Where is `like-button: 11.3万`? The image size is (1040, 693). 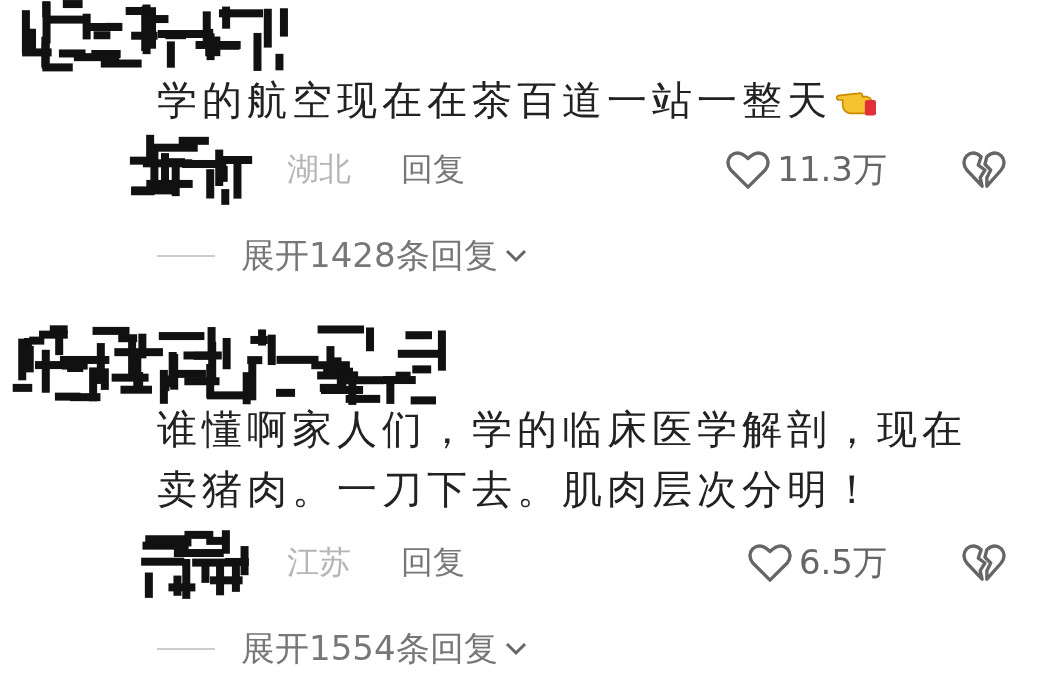 like-button: 11.3万 is located at coordinates (806, 170).